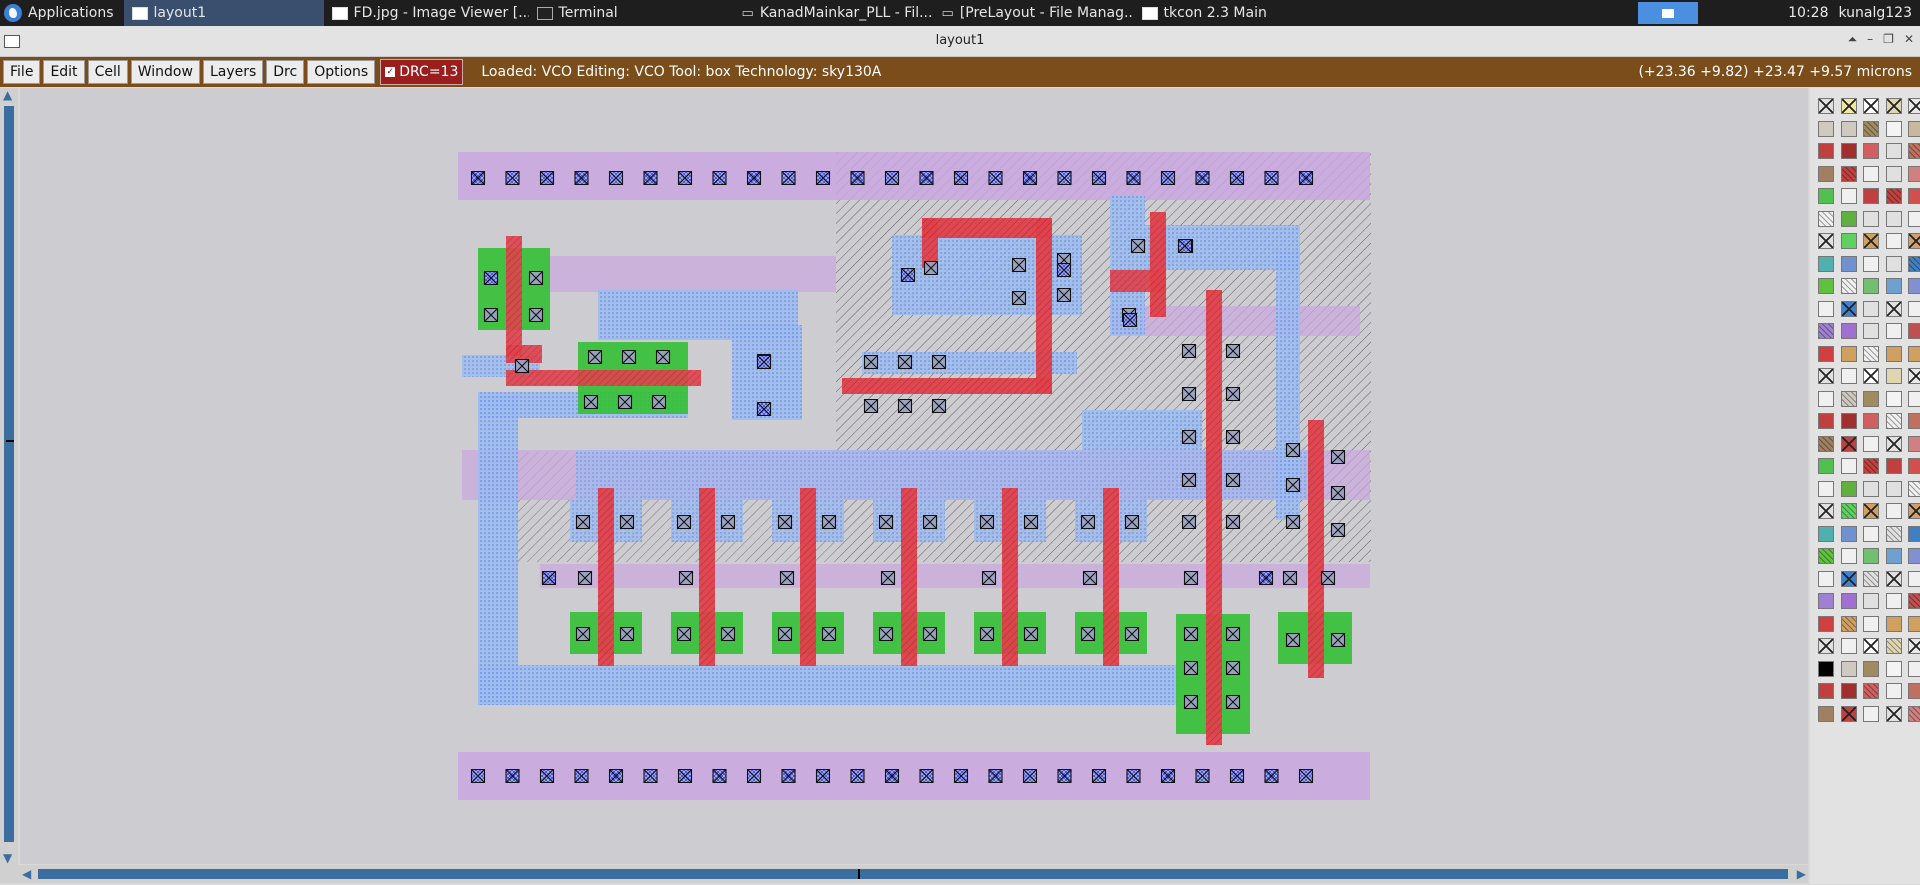 The image size is (1920, 885). What do you see at coordinates (7, 858) in the screenshot?
I see `scroll-down-icon: ▼` at bounding box center [7, 858].